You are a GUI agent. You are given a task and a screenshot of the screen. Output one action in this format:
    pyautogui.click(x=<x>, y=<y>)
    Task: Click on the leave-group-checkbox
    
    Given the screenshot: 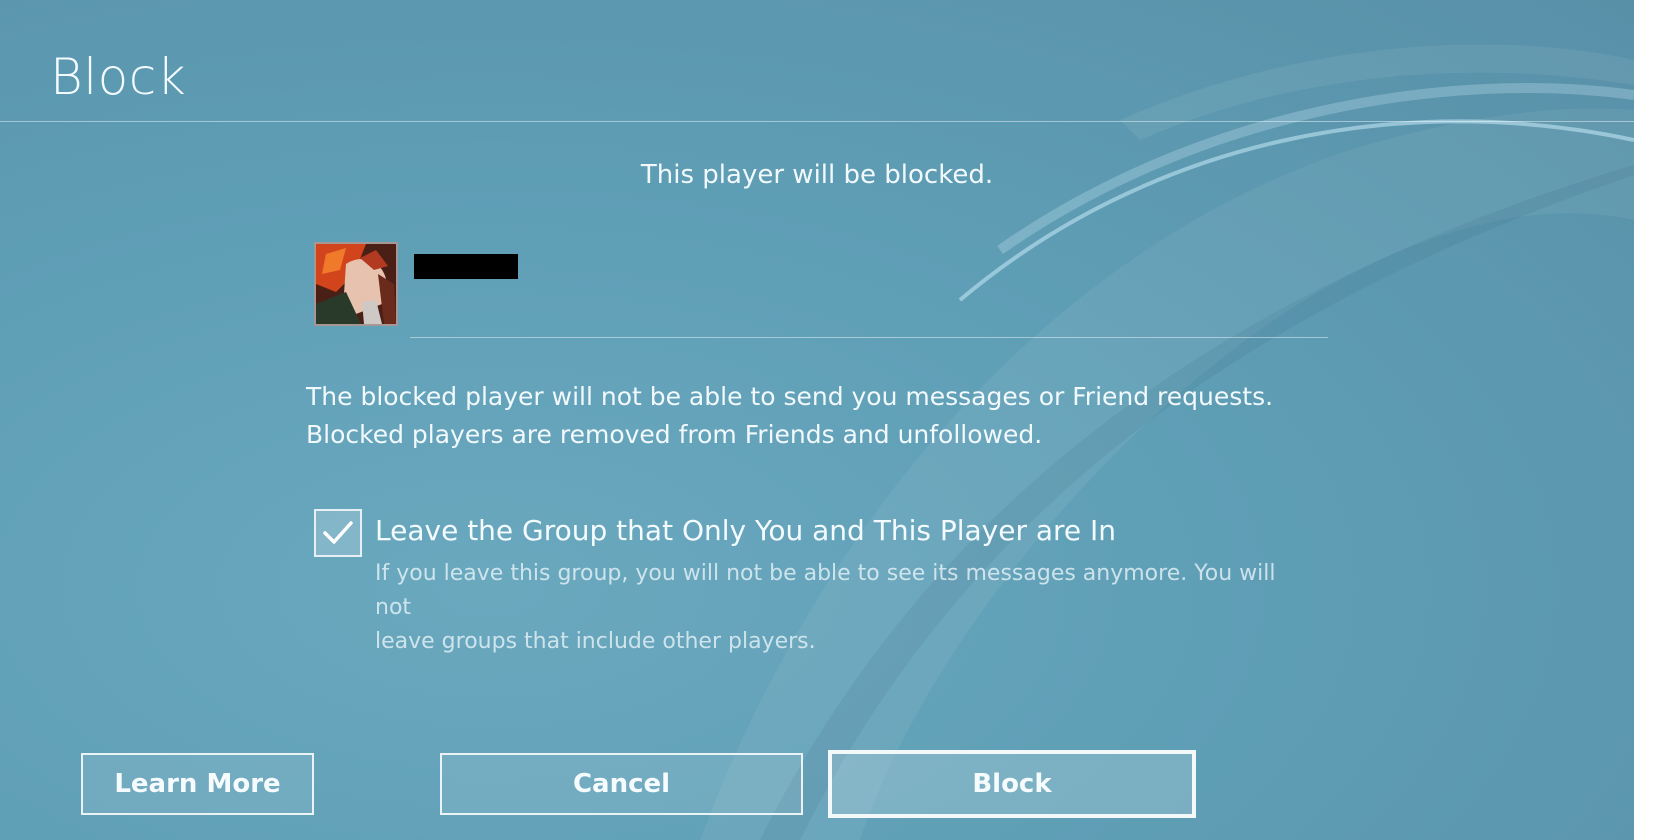 What is the action you would take?
    pyautogui.click(x=338, y=533)
    